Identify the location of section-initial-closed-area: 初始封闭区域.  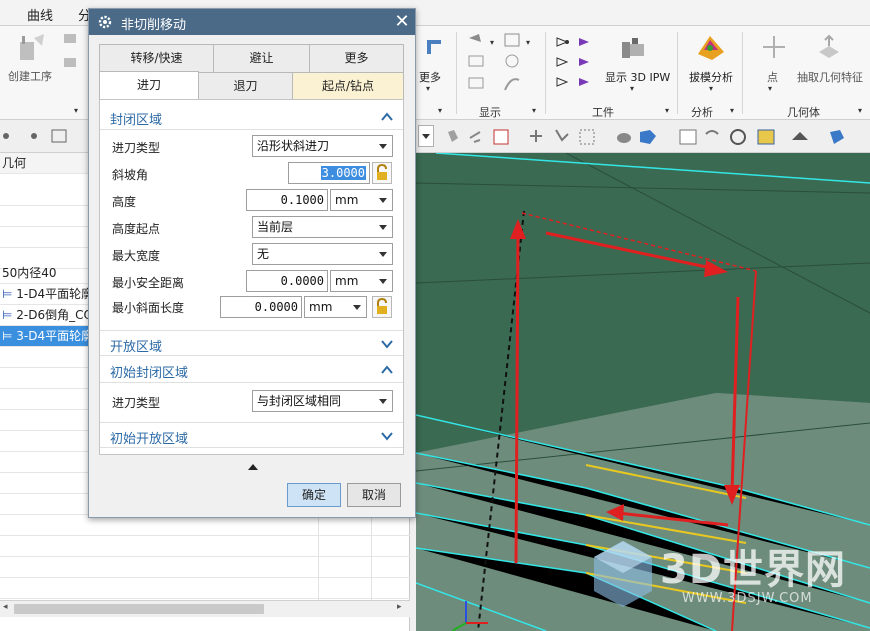
(251, 370).